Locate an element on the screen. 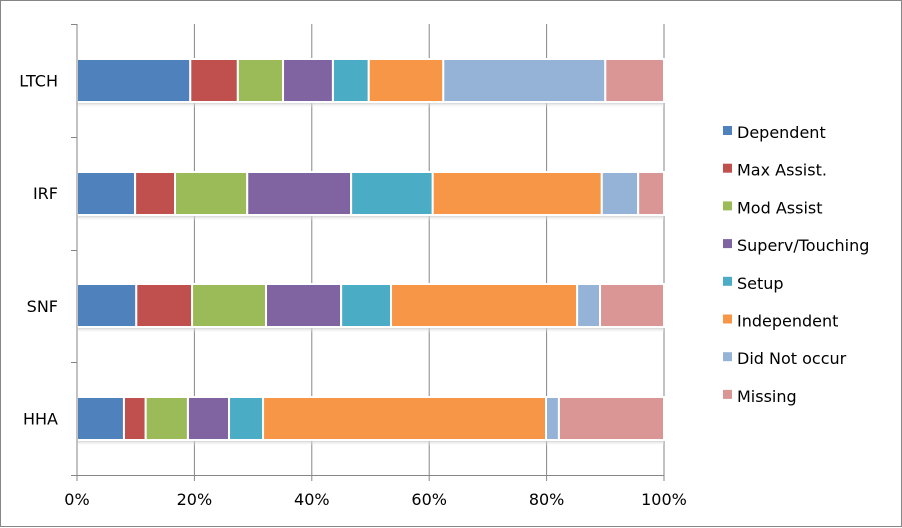 This screenshot has width=902, height=528. legend-label: Max Assist. is located at coordinates (782, 170).